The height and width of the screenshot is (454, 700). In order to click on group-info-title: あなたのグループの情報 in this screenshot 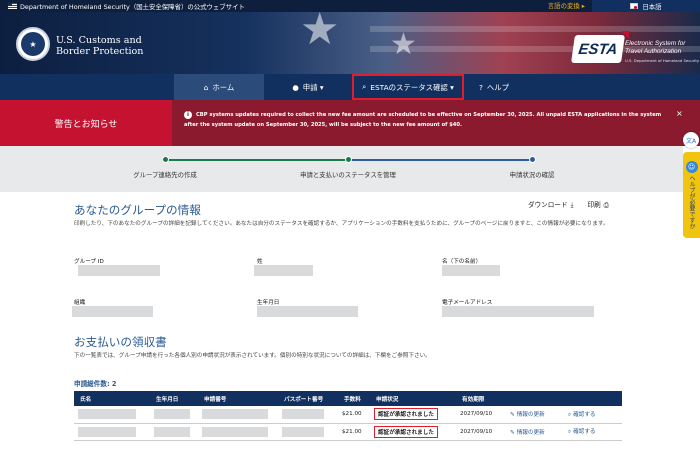, I will do `click(137, 210)`.